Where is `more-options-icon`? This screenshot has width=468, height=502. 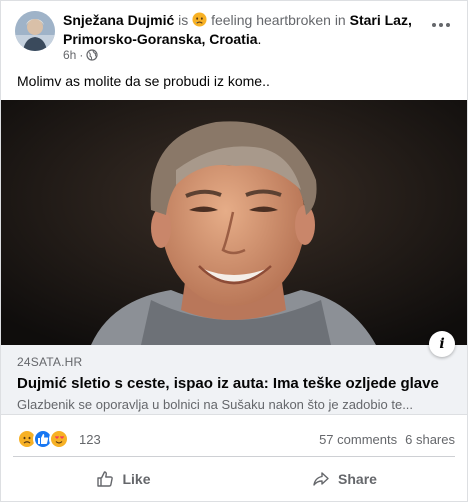 more-options-icon is located at coordinates (441, 25).